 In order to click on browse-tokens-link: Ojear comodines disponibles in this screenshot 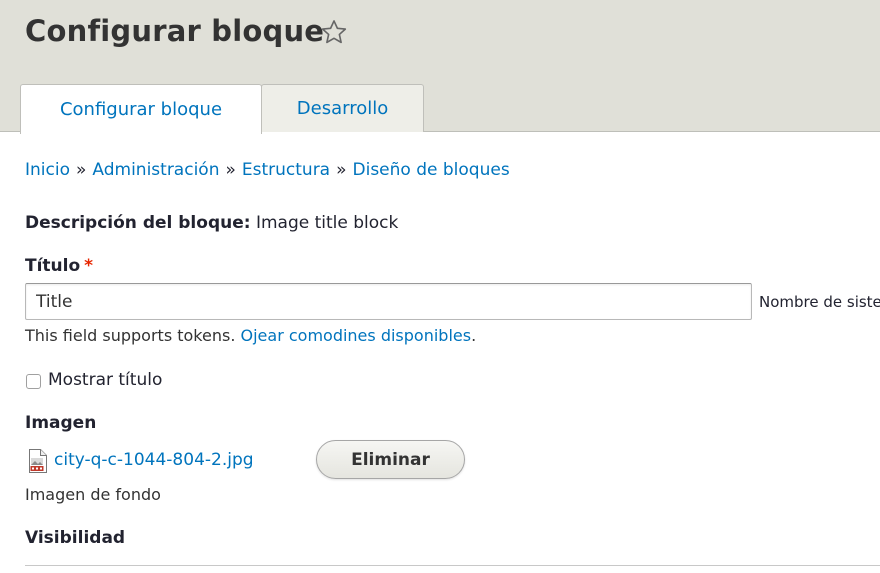, I will do `click(356, 335)`.